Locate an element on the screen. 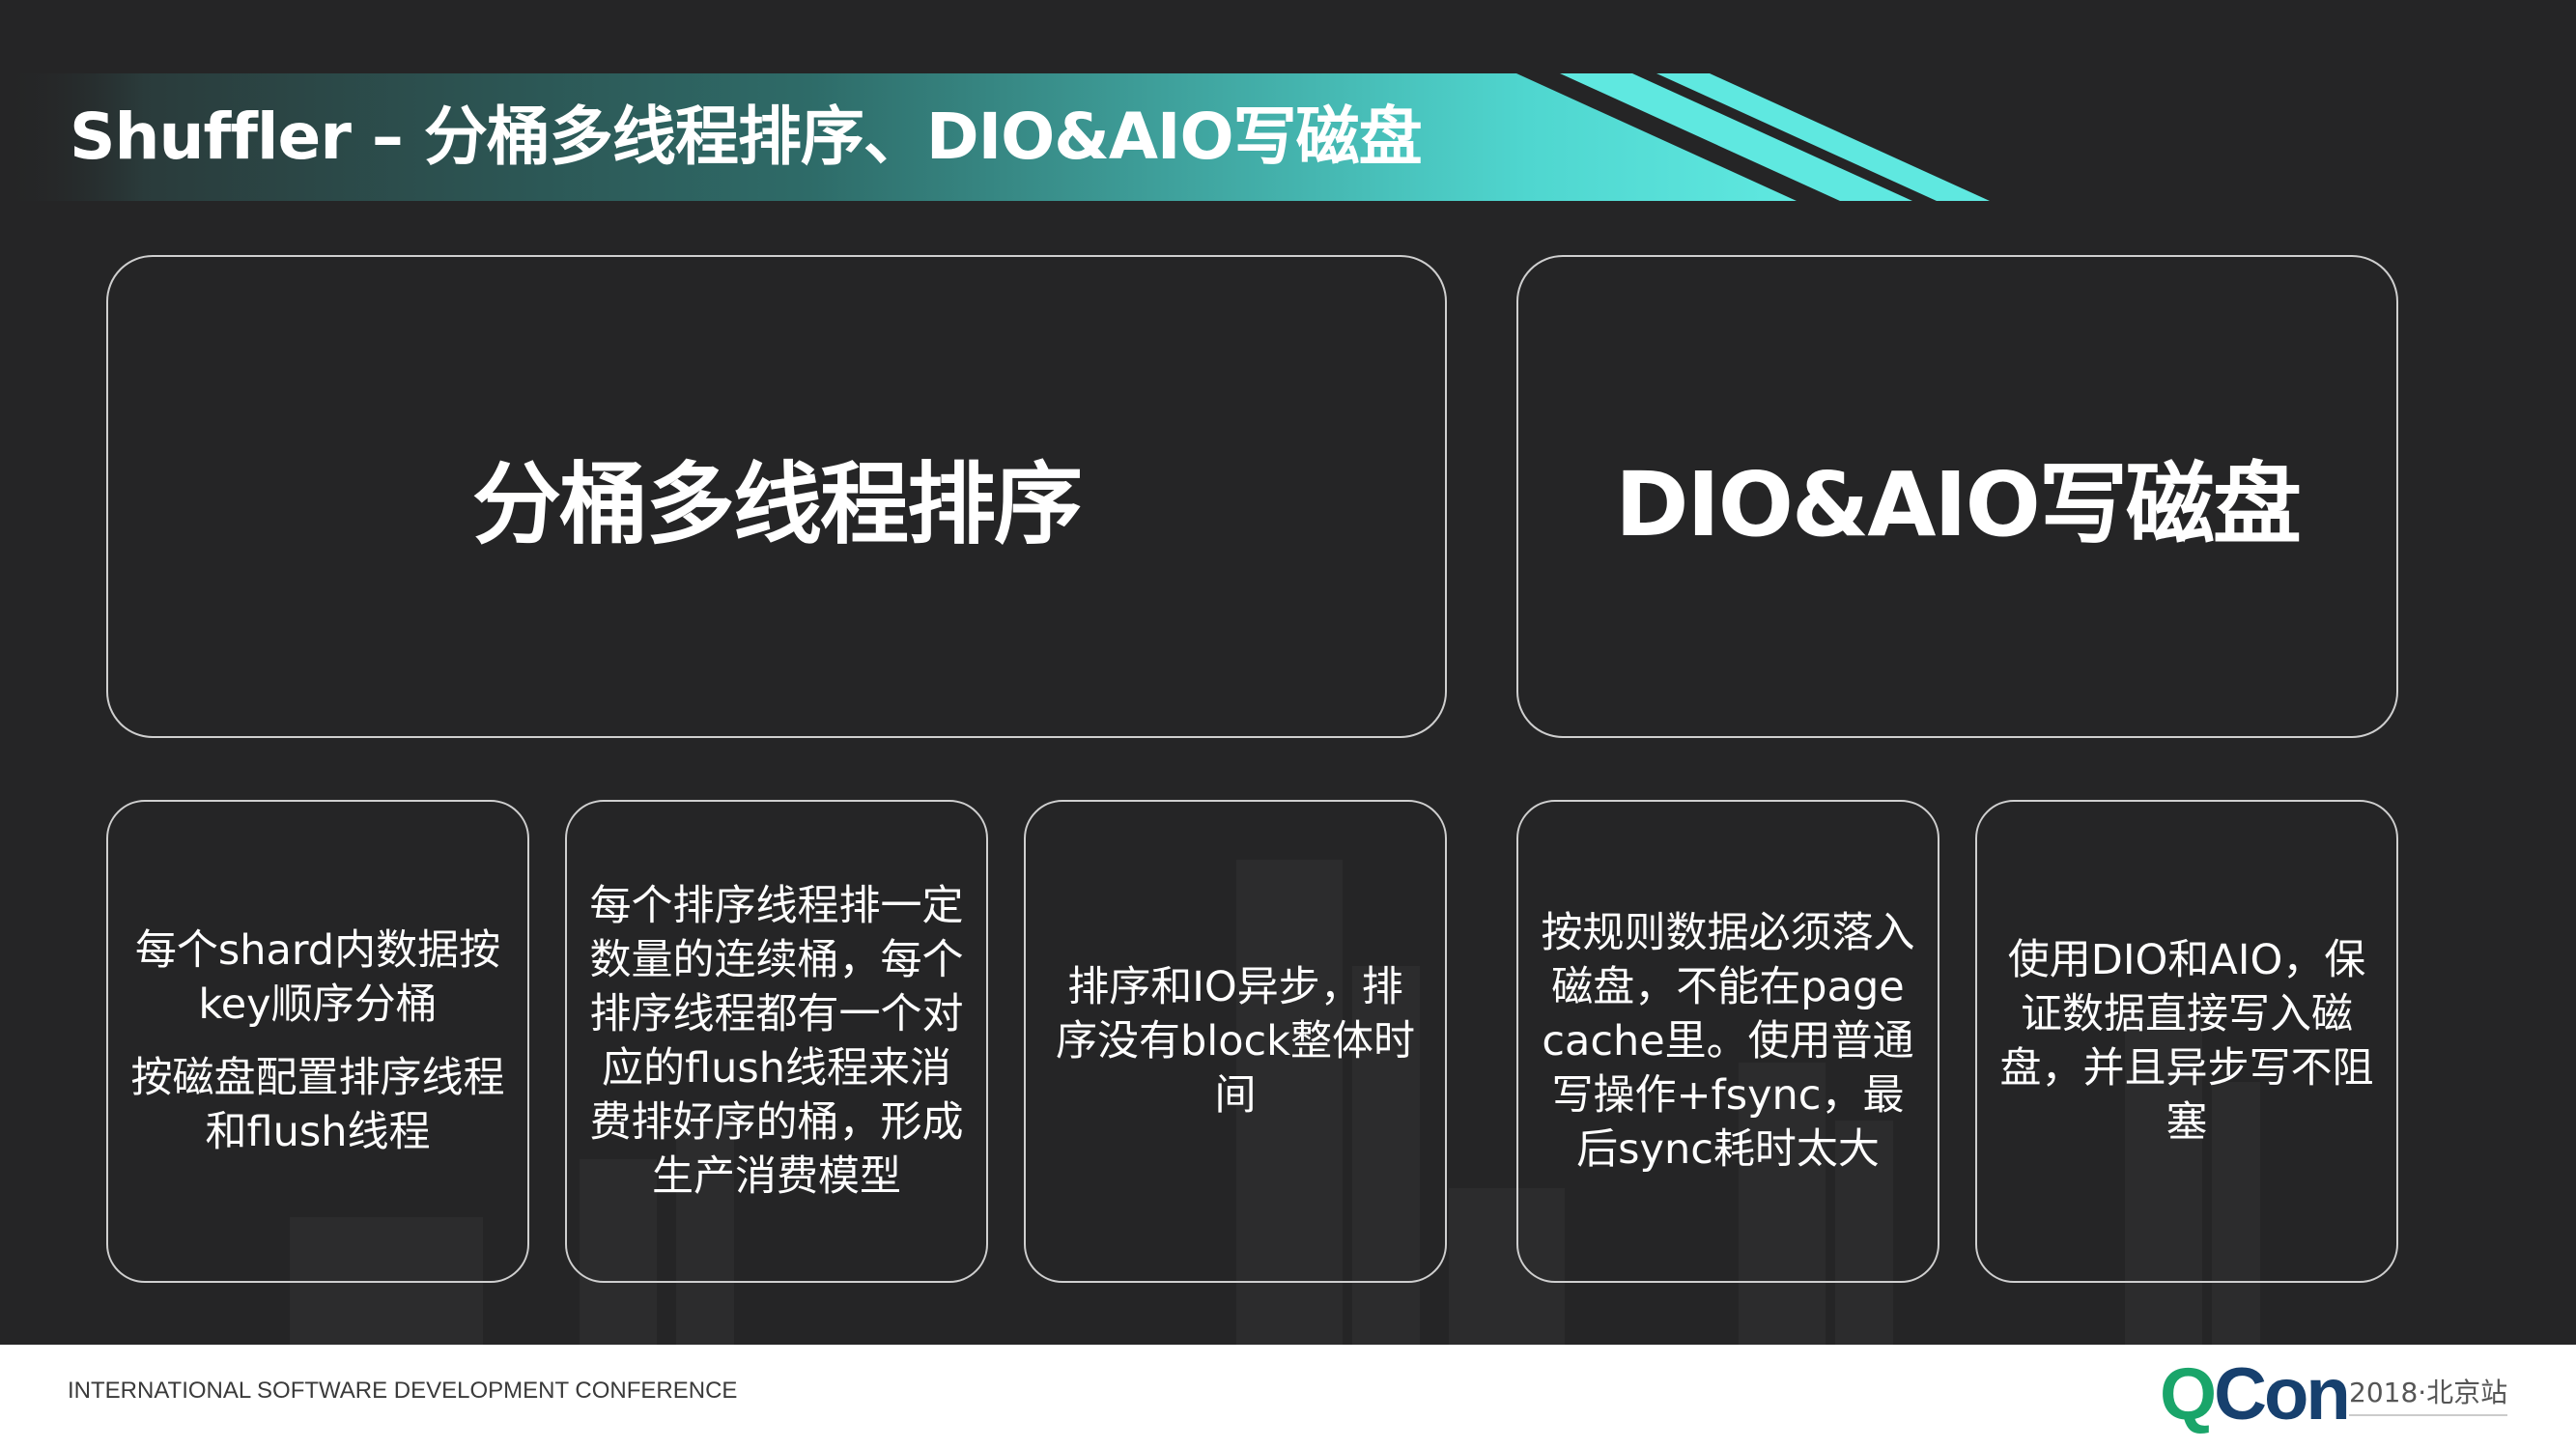 Image resolution: width=2576 pixels, height=1449 pixels. right-panel: DIO&AIO写磁盘 is located at coordinates (1957, 497).